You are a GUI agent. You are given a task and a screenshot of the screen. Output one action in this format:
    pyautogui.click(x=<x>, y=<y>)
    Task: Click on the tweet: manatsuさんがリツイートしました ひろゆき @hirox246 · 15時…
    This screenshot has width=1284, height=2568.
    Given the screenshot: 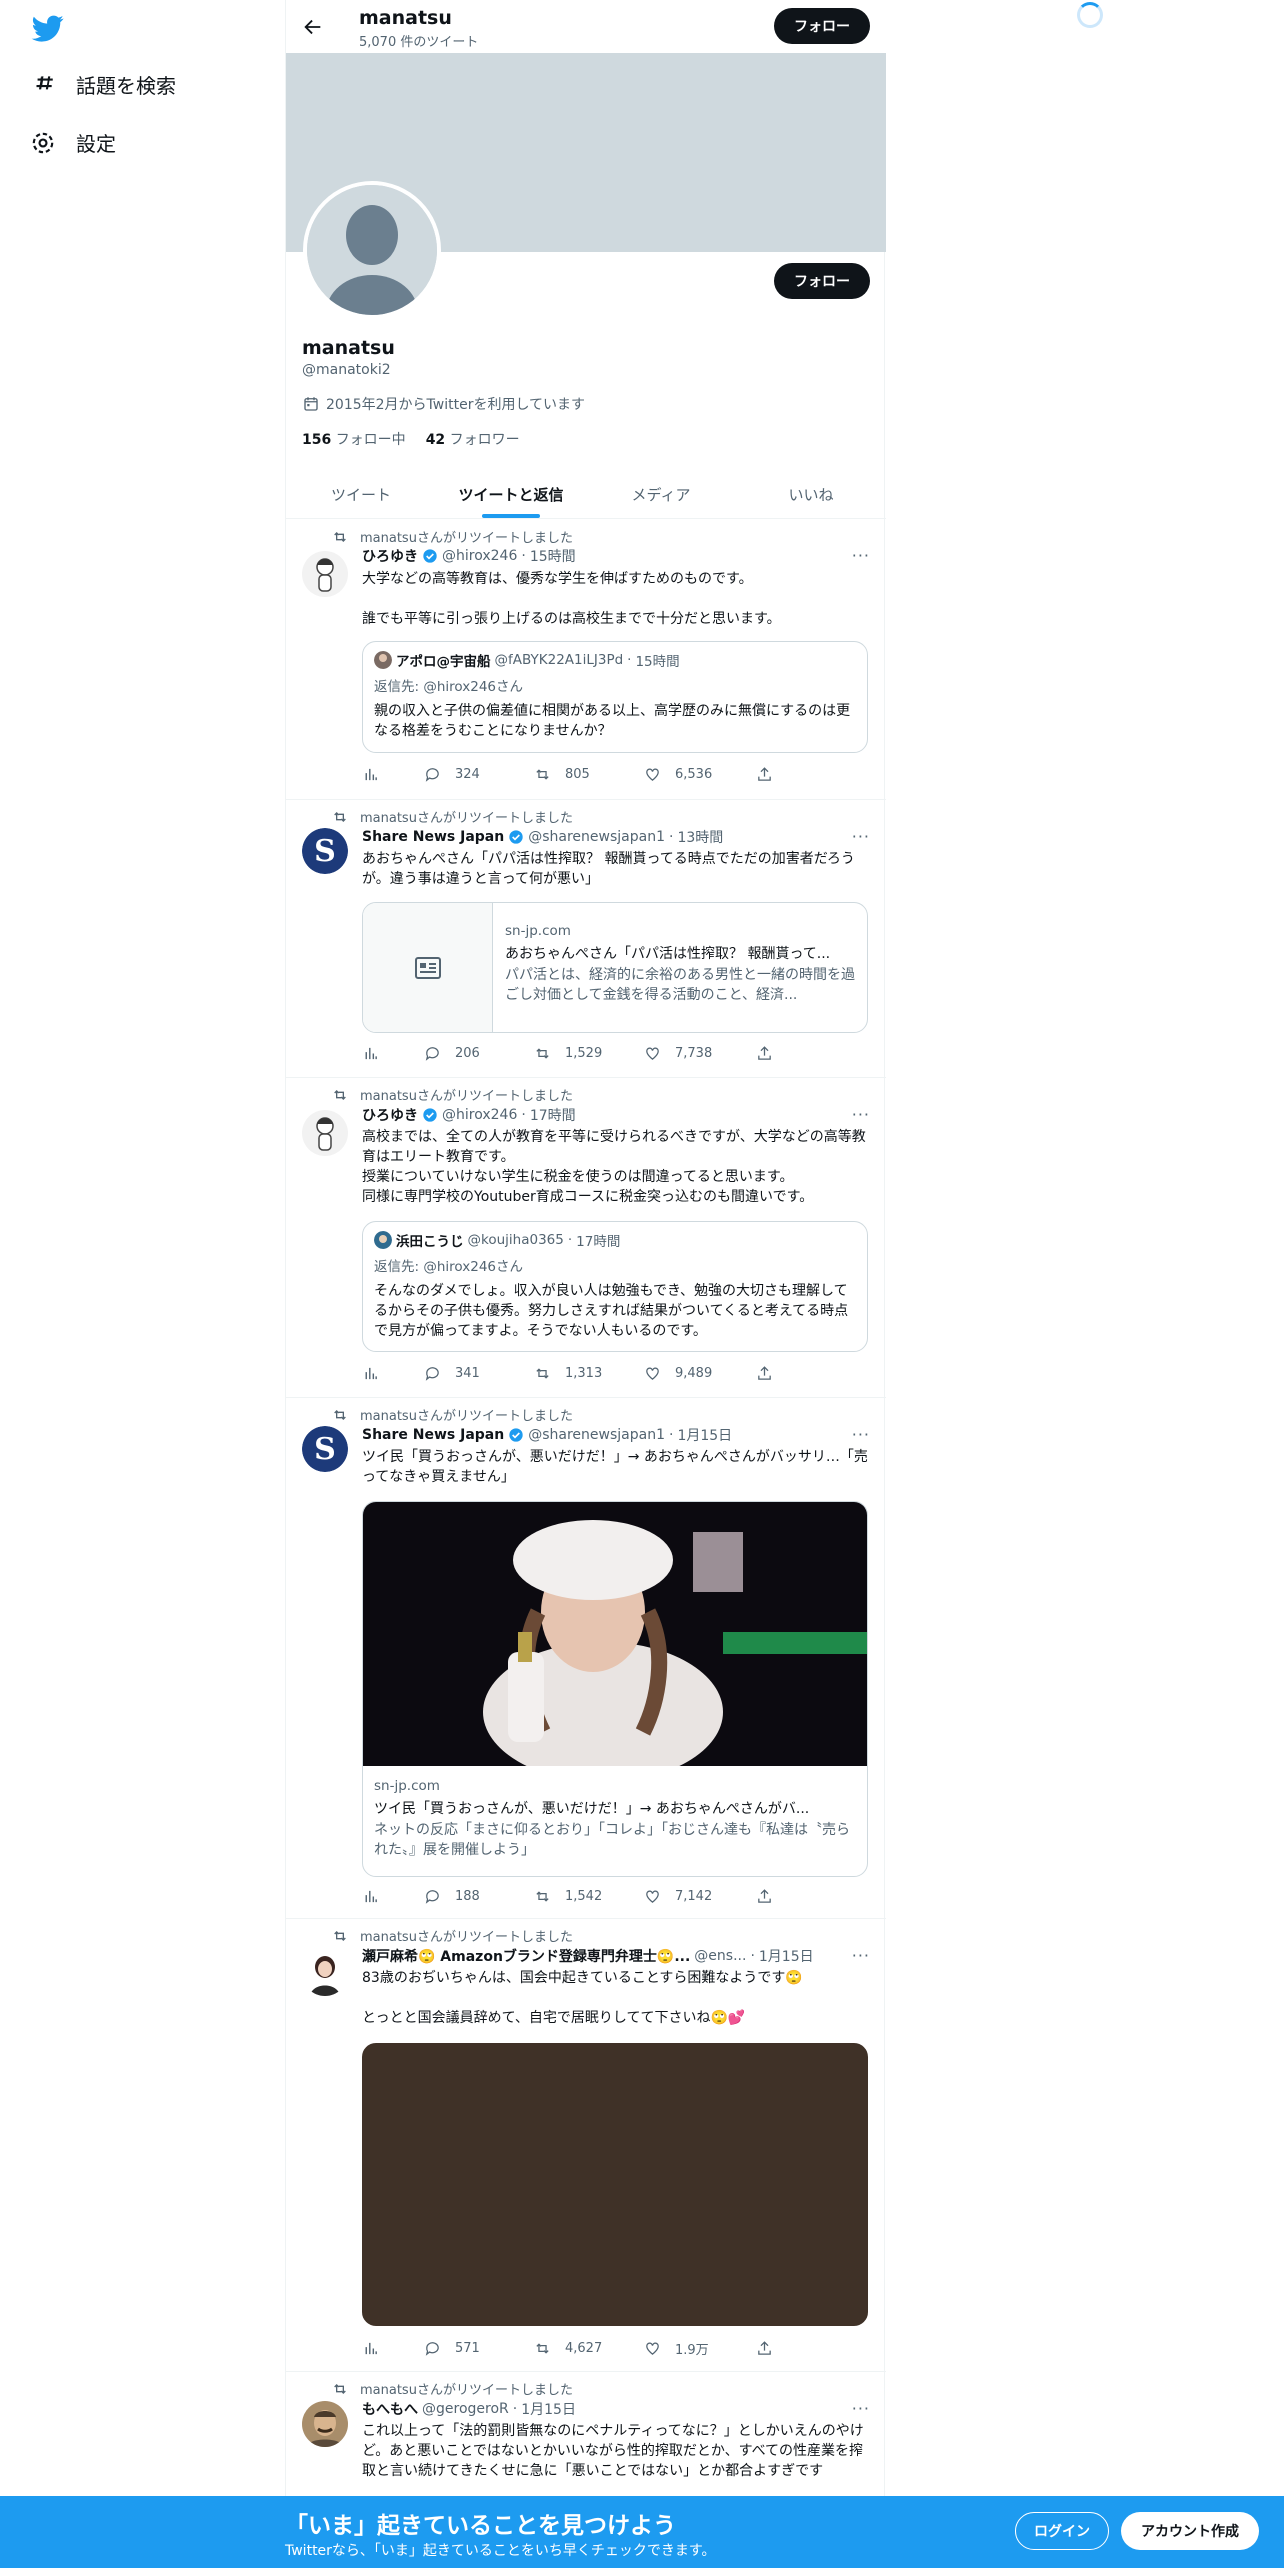 What is the action you would take?
    pyautogui.click(x=586, y=659)
    